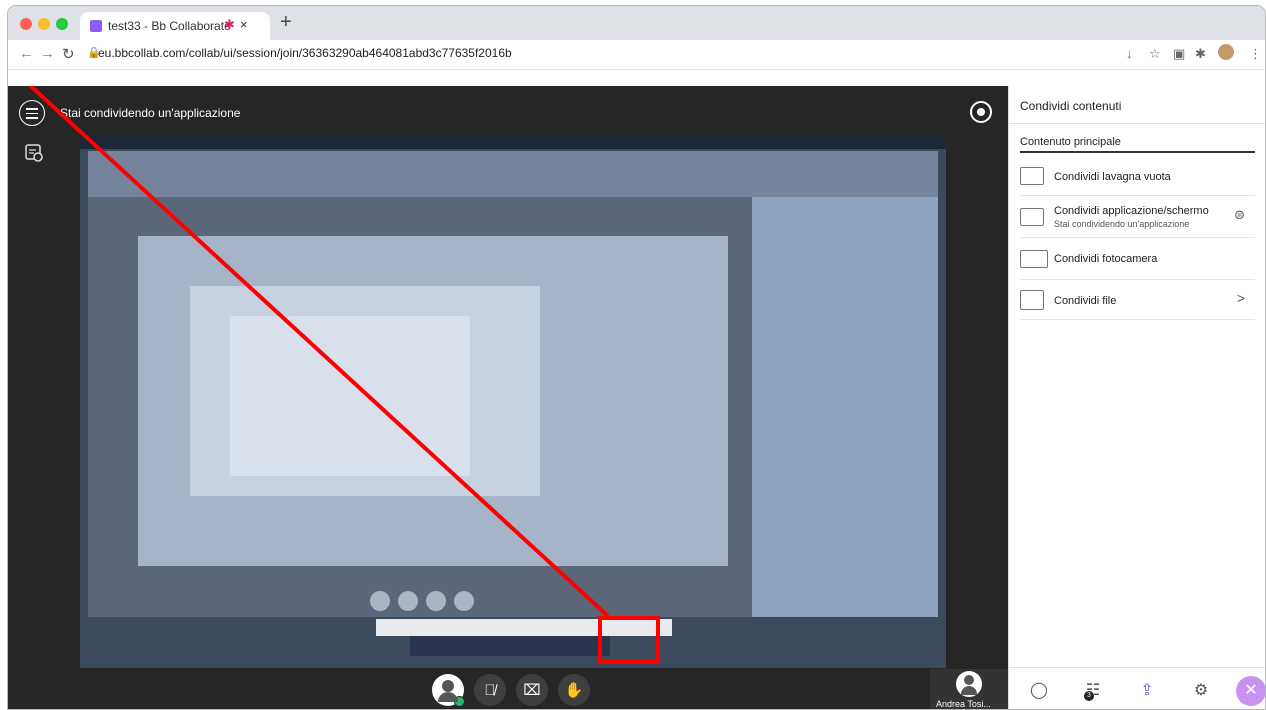 The image size is (1266, 710). I want to click on option-sublabel: Stai condividendo un'applicazione, so click(1122, 224).